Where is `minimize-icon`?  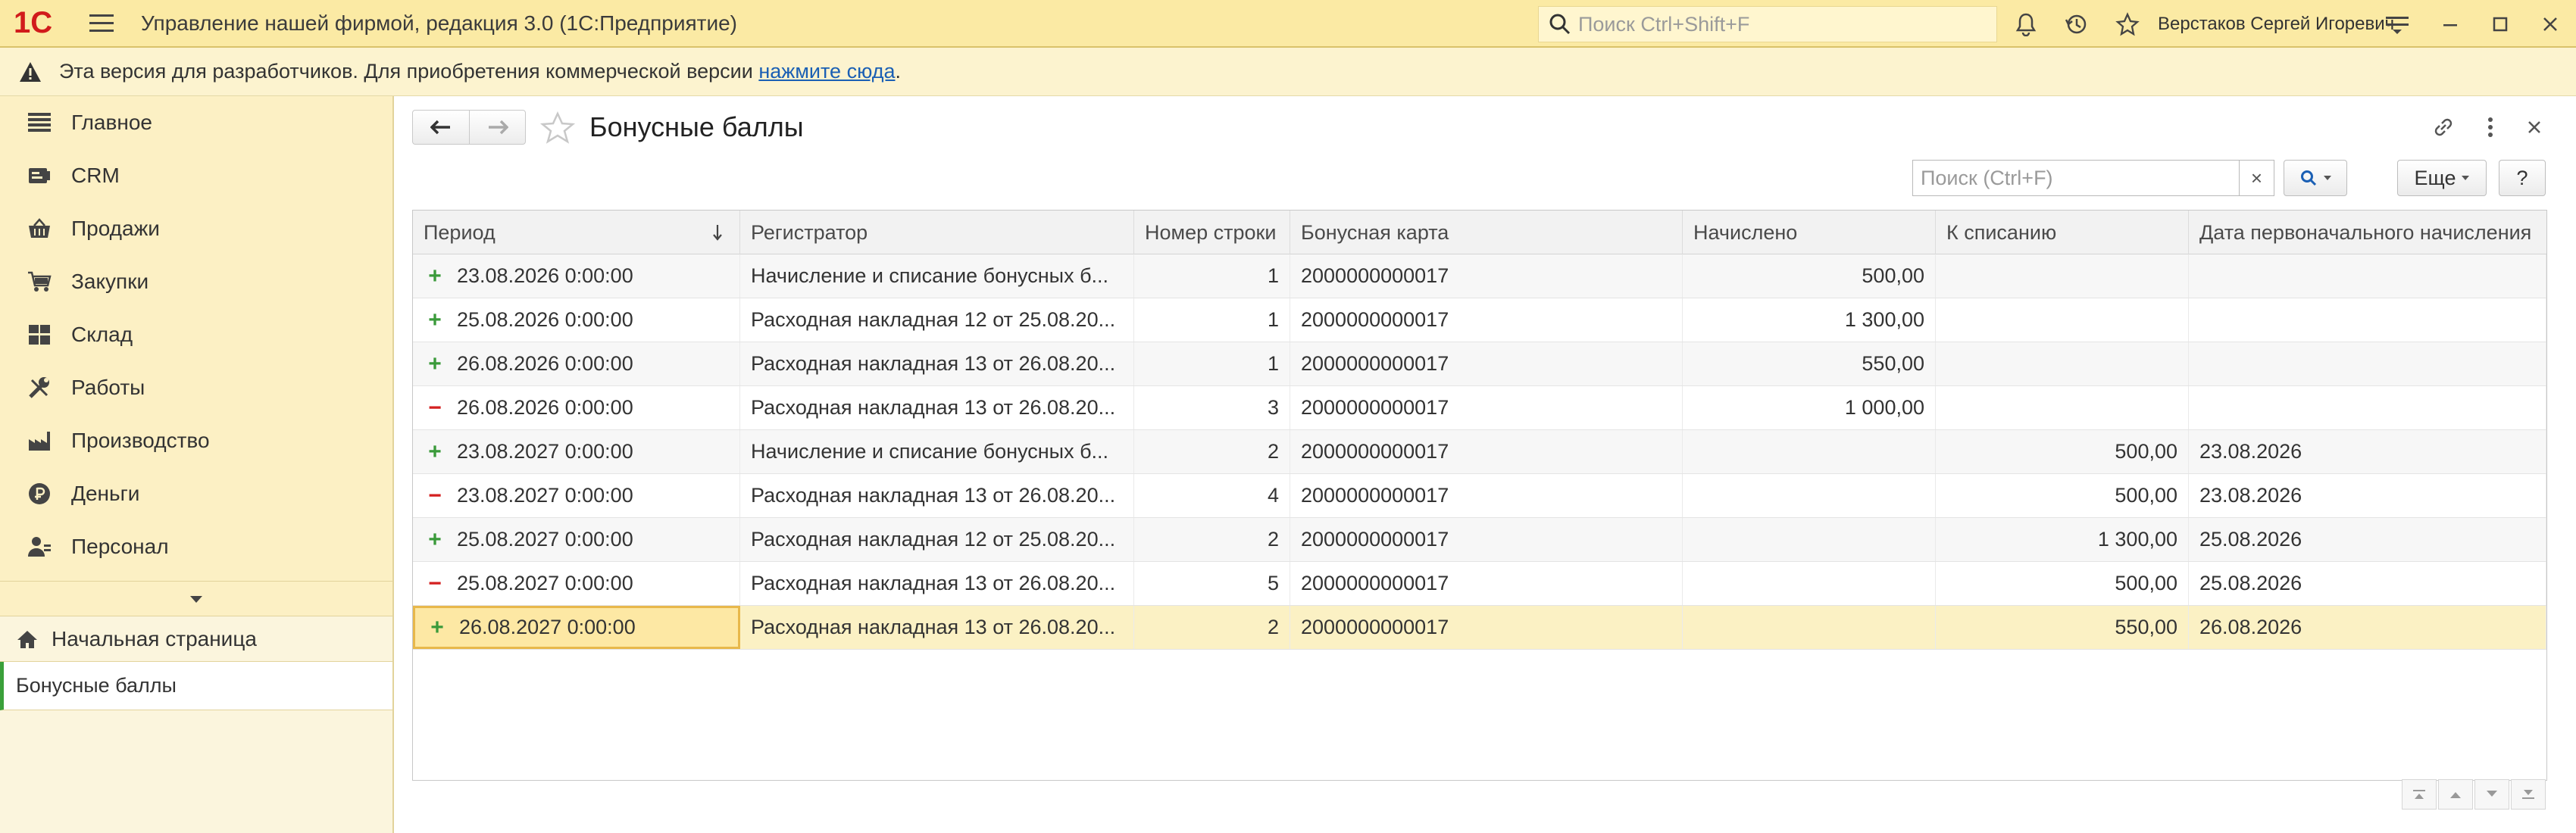 minimize-icon is located at coordinates (2450, 24).